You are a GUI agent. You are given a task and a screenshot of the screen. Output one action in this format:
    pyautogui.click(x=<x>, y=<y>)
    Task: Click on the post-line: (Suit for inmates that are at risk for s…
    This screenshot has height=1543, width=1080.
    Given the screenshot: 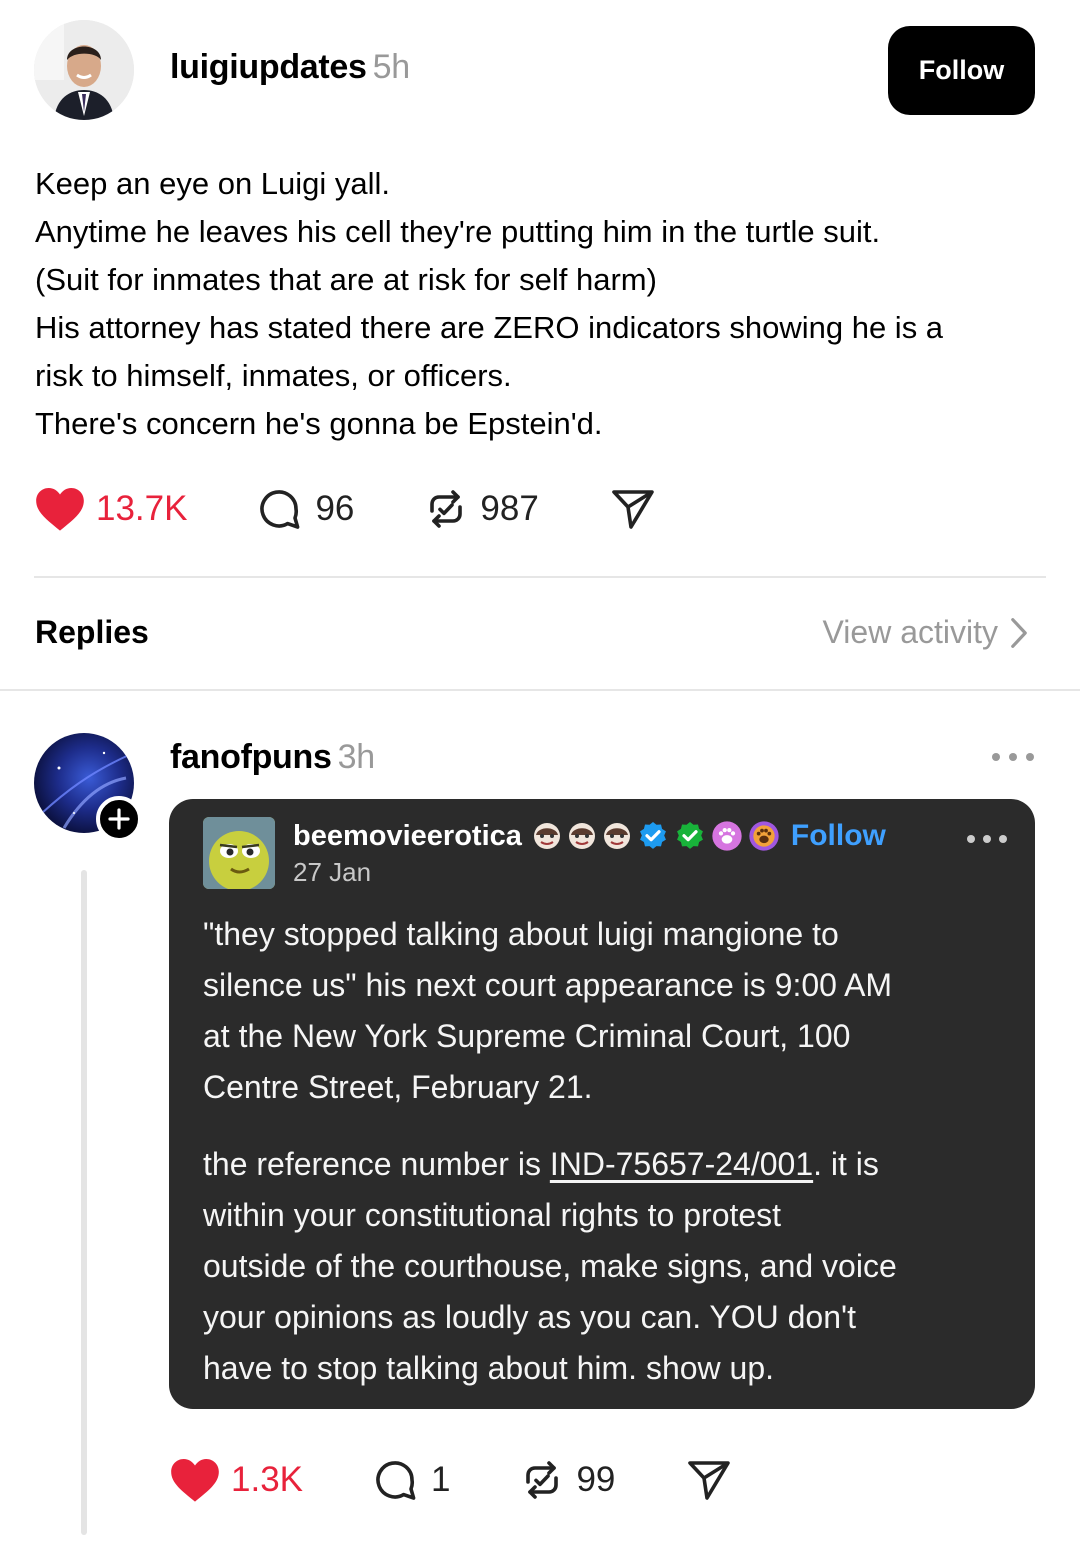 What is the action you would take?
    pyautogui.click(x=346, y=279)
    